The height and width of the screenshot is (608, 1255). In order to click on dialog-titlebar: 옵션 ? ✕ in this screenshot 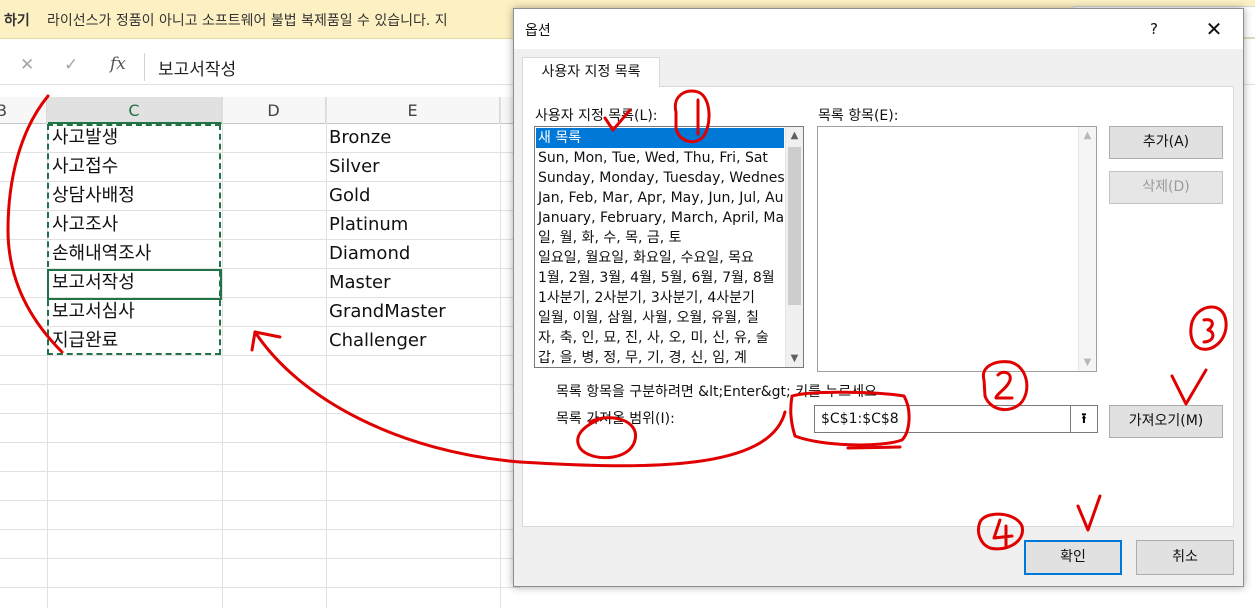, I will do `click(878, 29)`.